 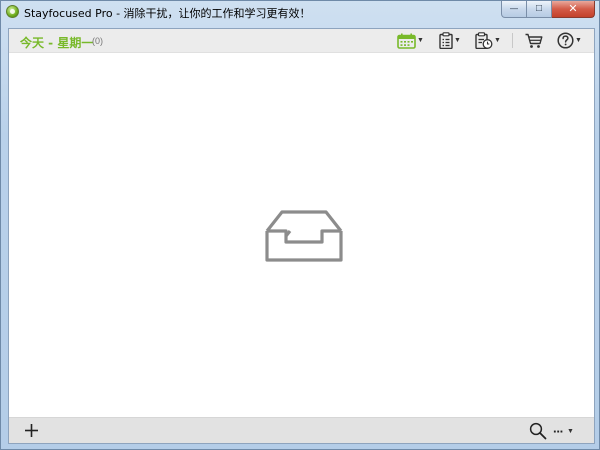 I want to click on search-icon, so click(x=538, y=431).